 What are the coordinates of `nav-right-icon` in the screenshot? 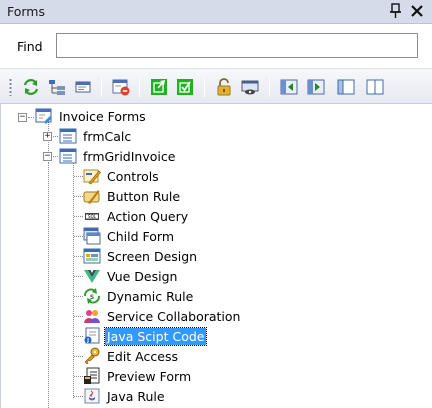 It's located at (316, 87).